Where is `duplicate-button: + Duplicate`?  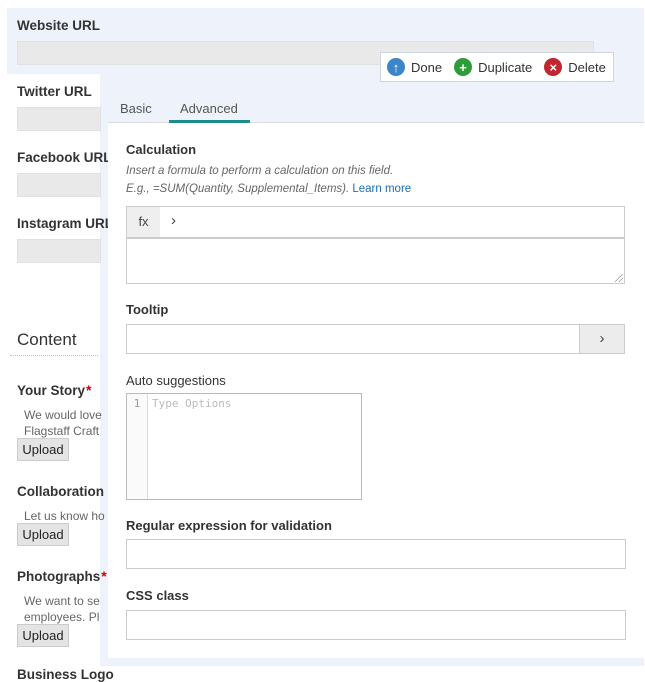
duplicate-button: + Duplicate is located at coordinates (493, 67).